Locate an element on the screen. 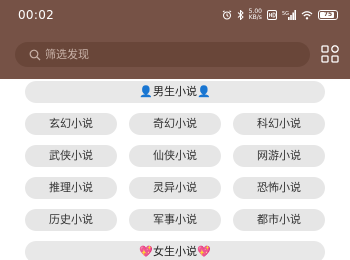 The image size is (350, 260). signal-5g-icon: 5G is located at coordinates (289, 15).